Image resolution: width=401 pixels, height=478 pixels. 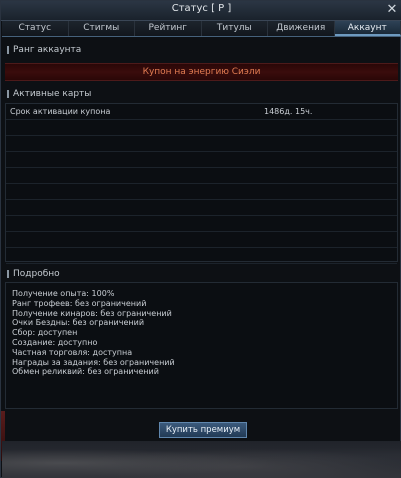 What do you see at coordinates (288, 111) in the screenshot?
I see `card-duration: 1486д. 15ч.` at bounding box center [288, 111].